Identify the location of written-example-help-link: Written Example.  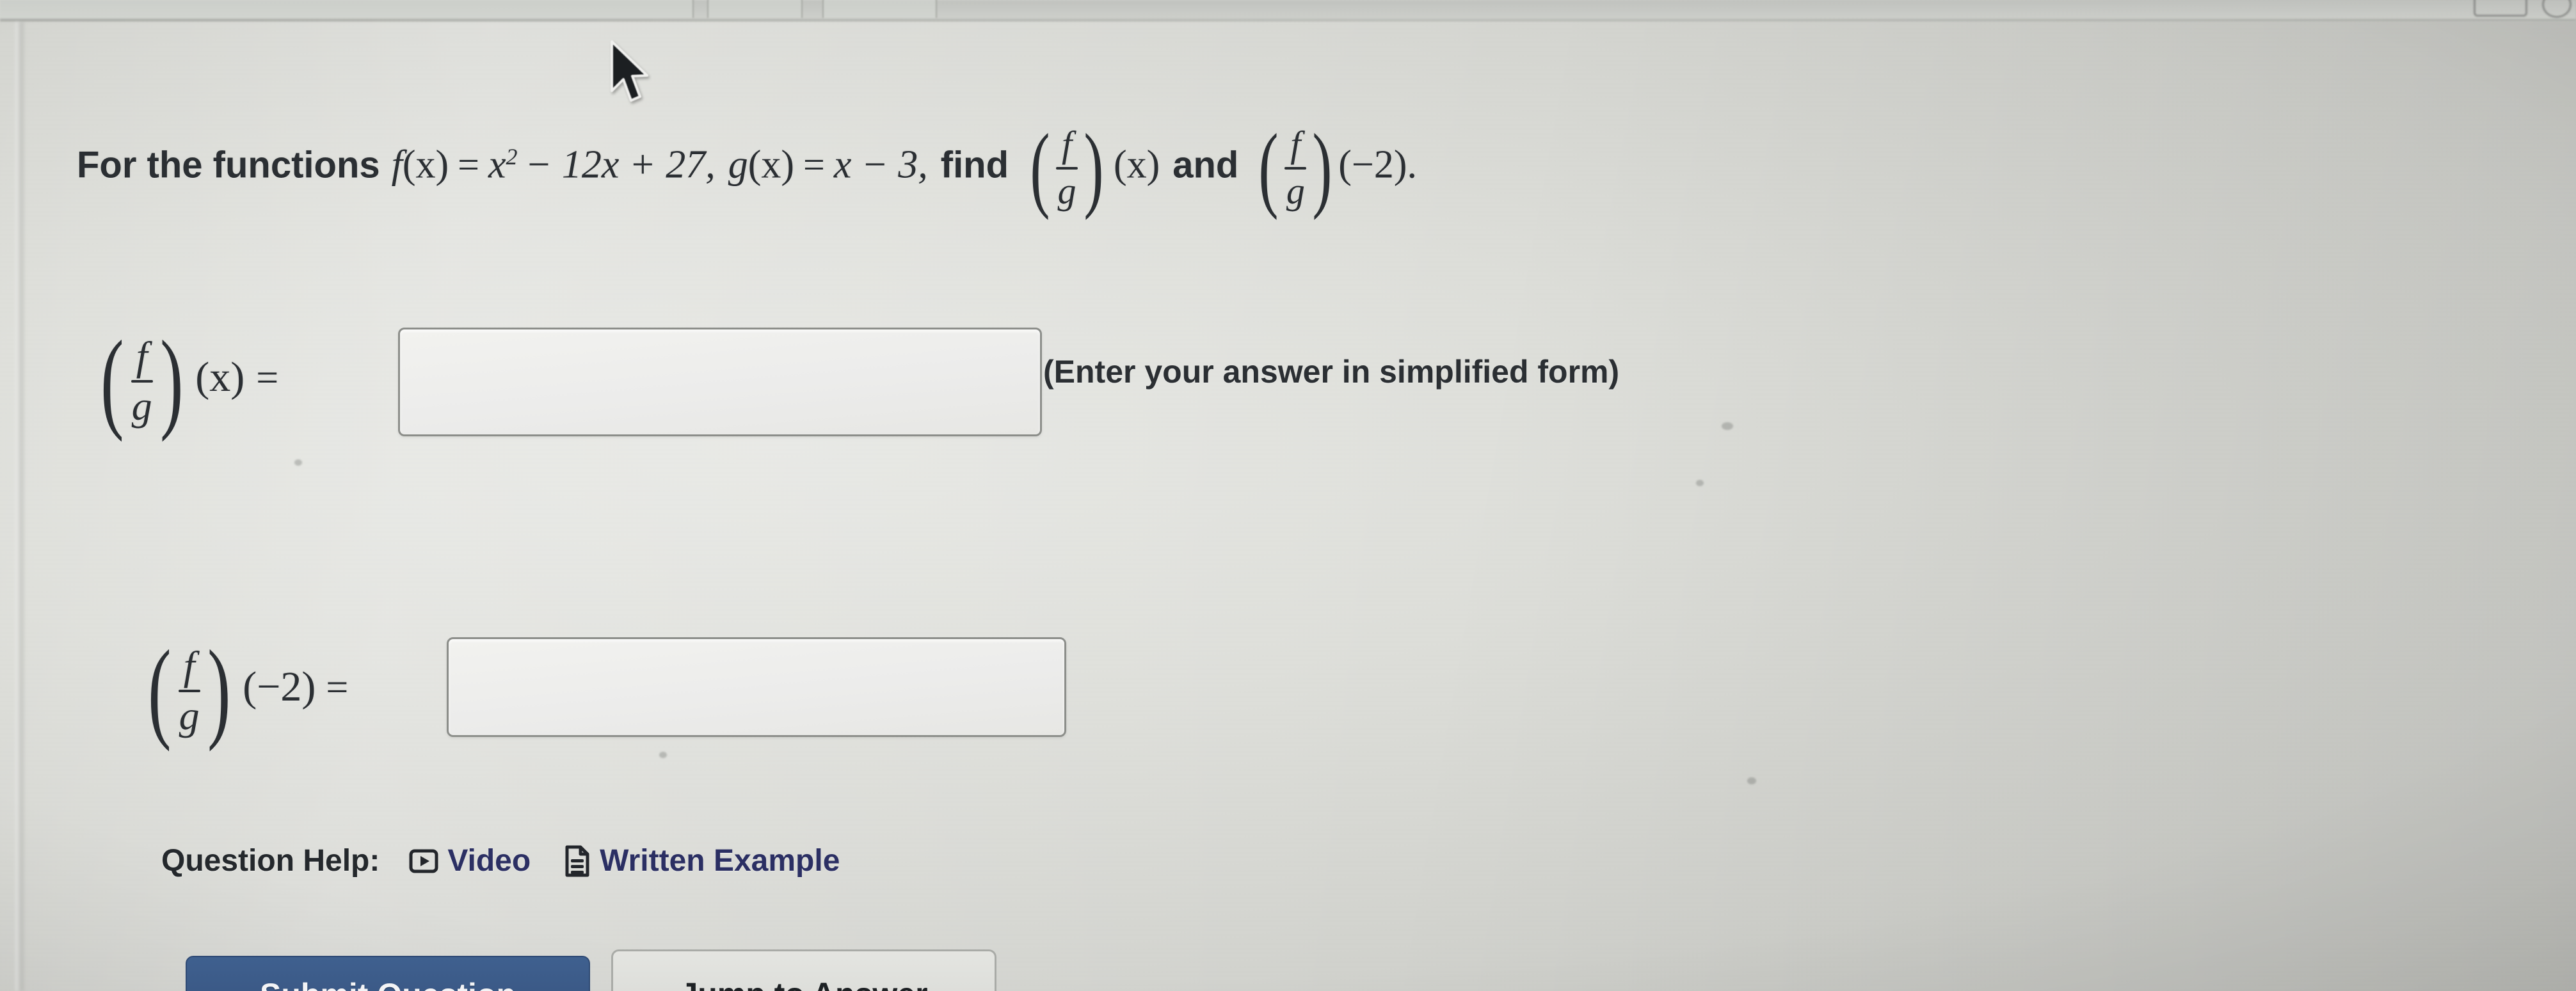
(702, 860).